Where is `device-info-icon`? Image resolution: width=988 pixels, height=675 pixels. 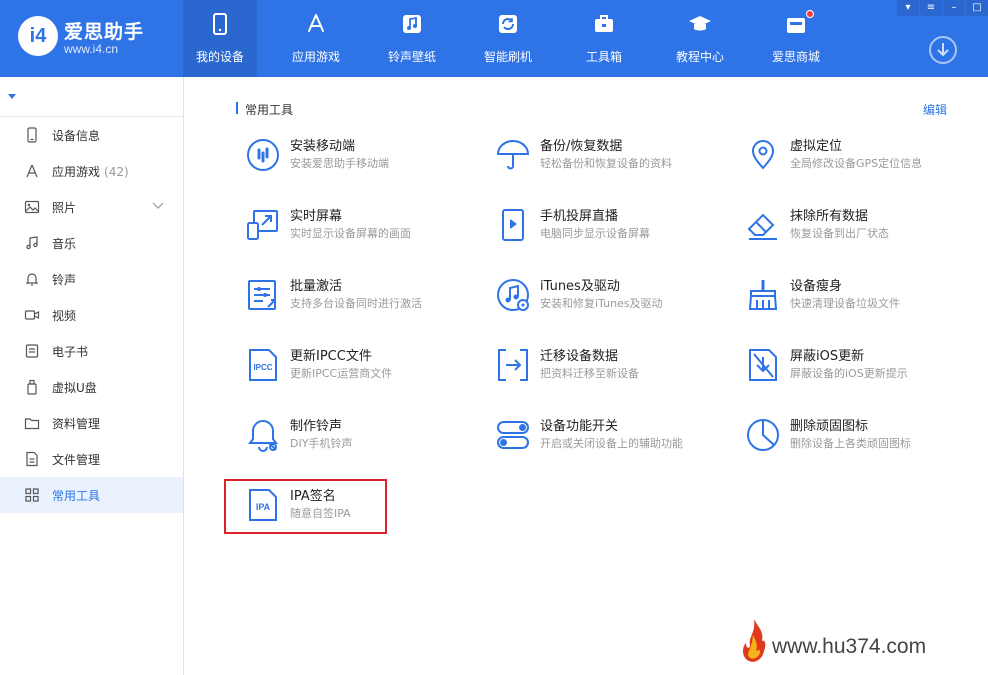 device-info-icon is located at coordinates (32, 135).